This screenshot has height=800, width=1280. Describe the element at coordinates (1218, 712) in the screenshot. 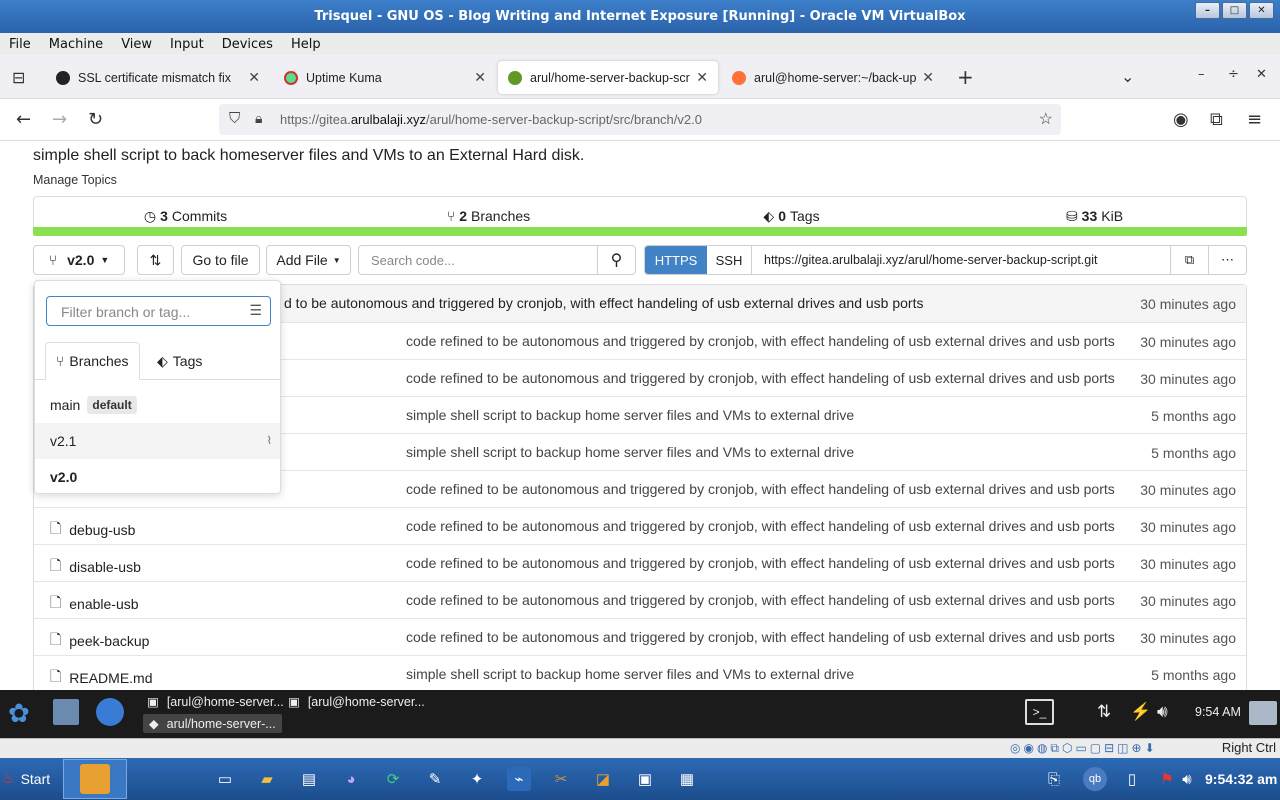

I see `guest-clock: 9:54 AM` at that location.